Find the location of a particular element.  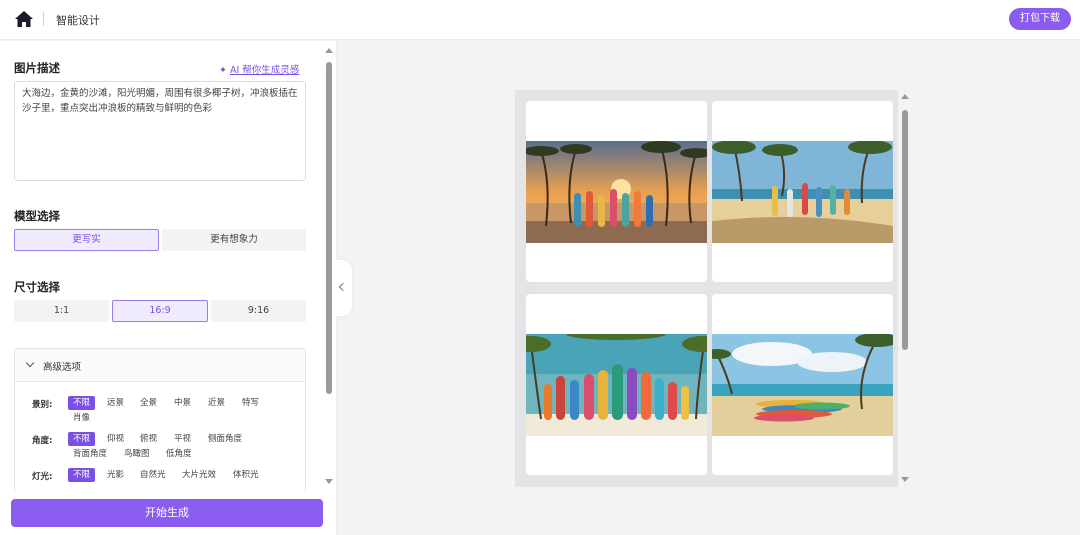

angle-option: 不限 is located at coordinates (82, 439).